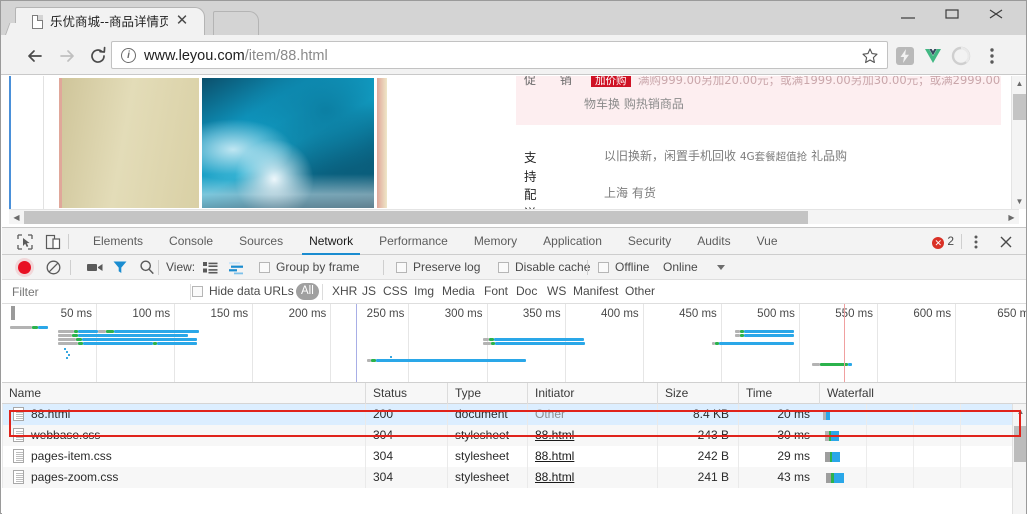 Image resolution: width=1027 pixels, height=514 pixels. Describe the element at coordinates (236, 23) in the screenshot. I see `new-tab-button` at that location.